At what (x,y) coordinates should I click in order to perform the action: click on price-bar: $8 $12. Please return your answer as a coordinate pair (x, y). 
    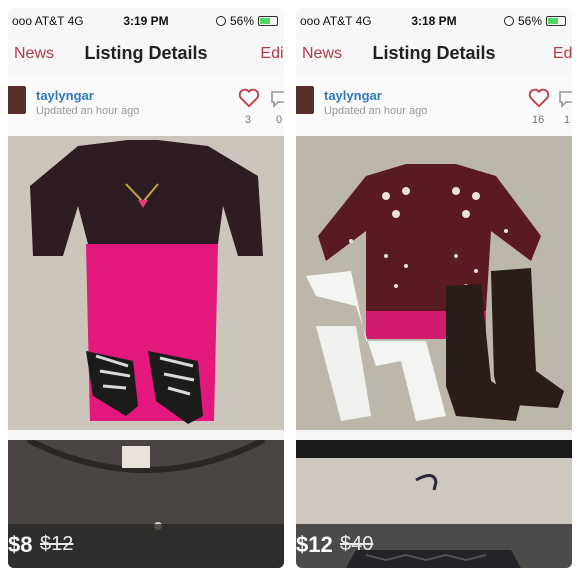
    Looking at the image, I should click on (146, 546).